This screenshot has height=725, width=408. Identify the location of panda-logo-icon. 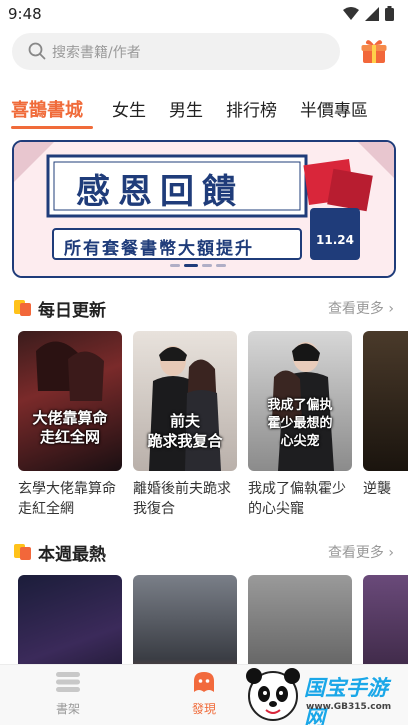
(273, 694).